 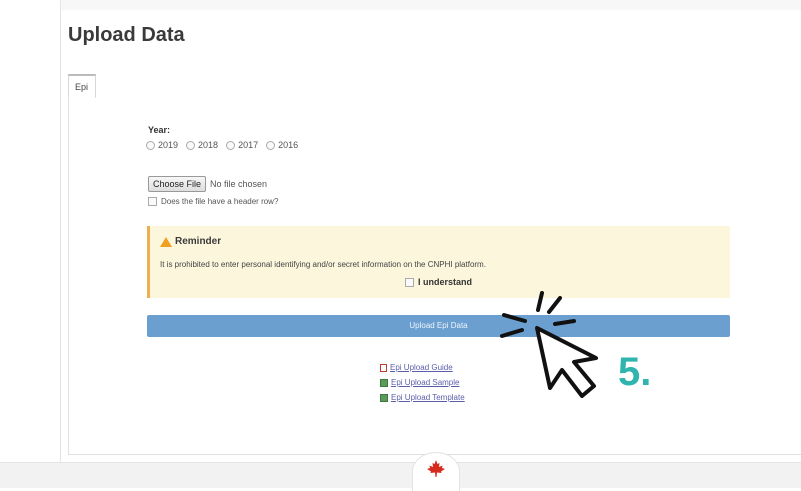 I want to click on link-label: Epi Upload Guide, so click(x=421, y=367).